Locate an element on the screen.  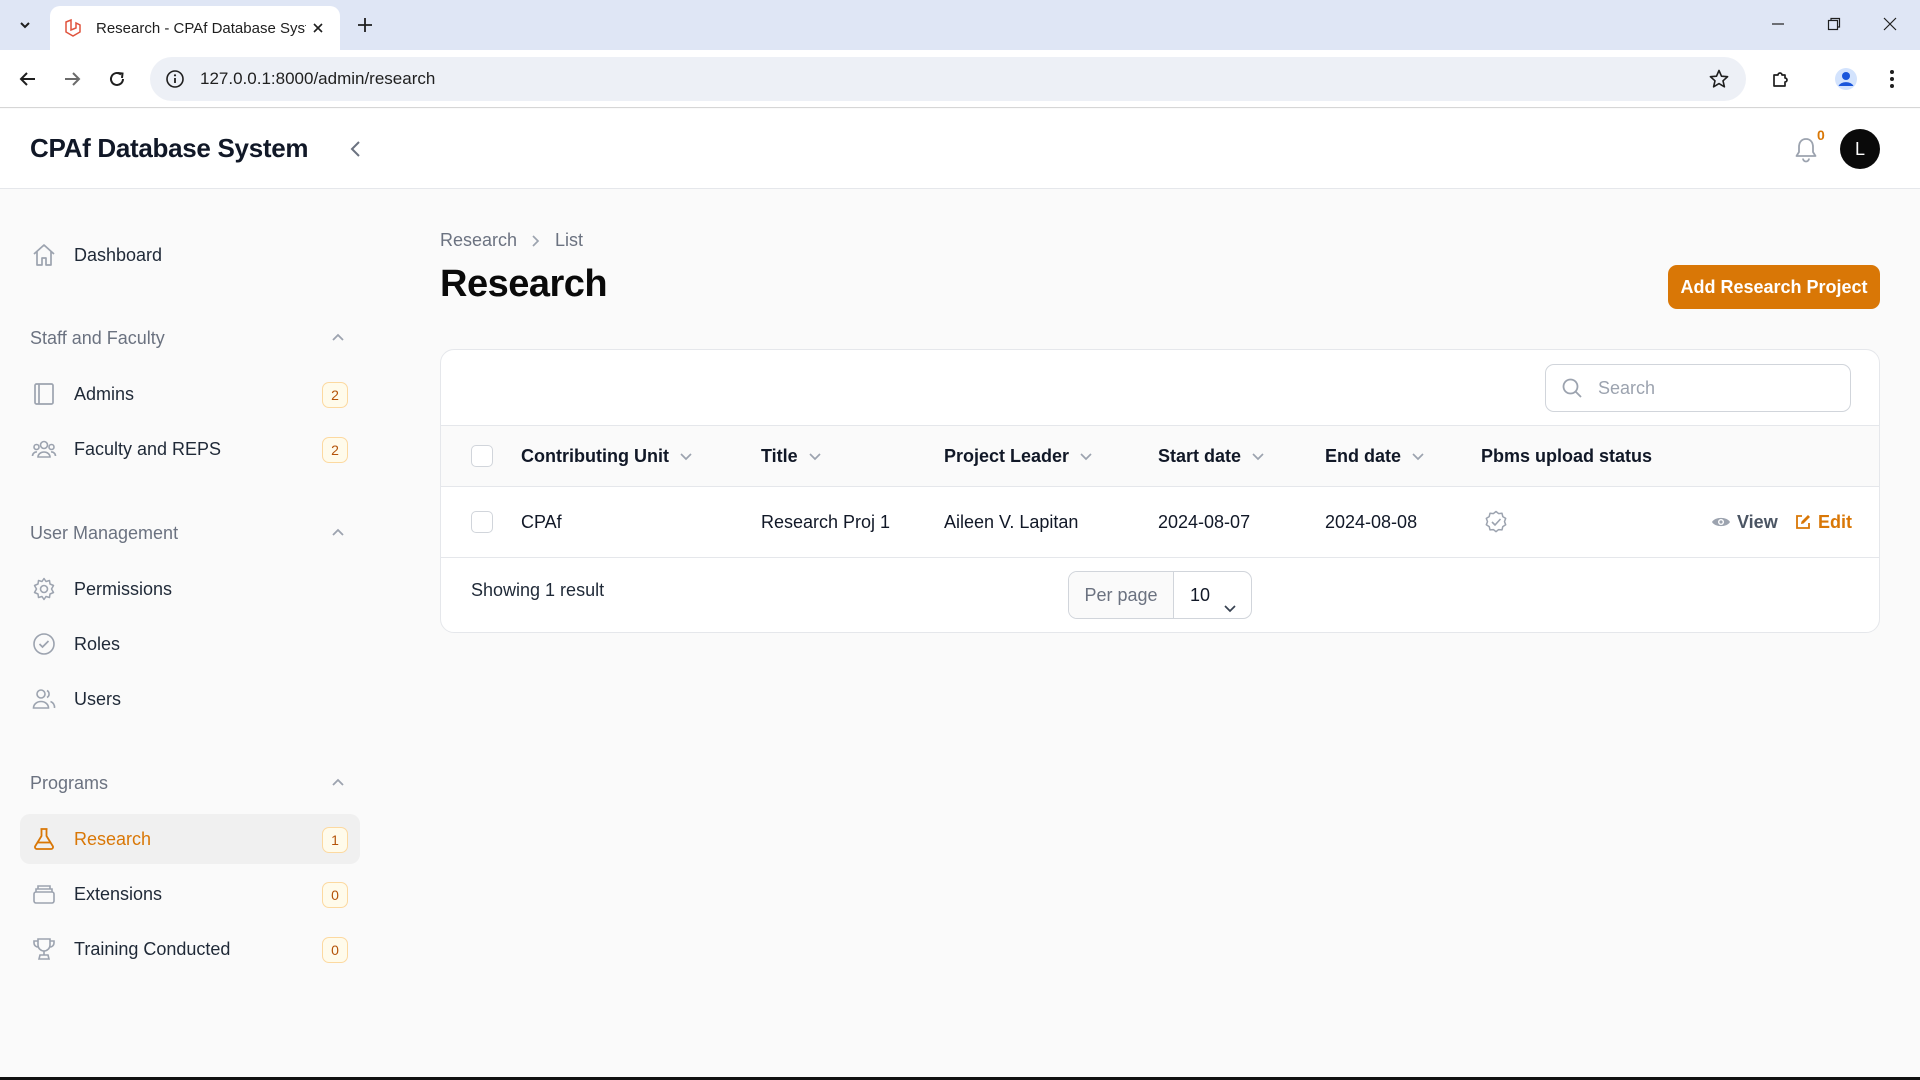
restore-button is located at coordinates (1834, 24).